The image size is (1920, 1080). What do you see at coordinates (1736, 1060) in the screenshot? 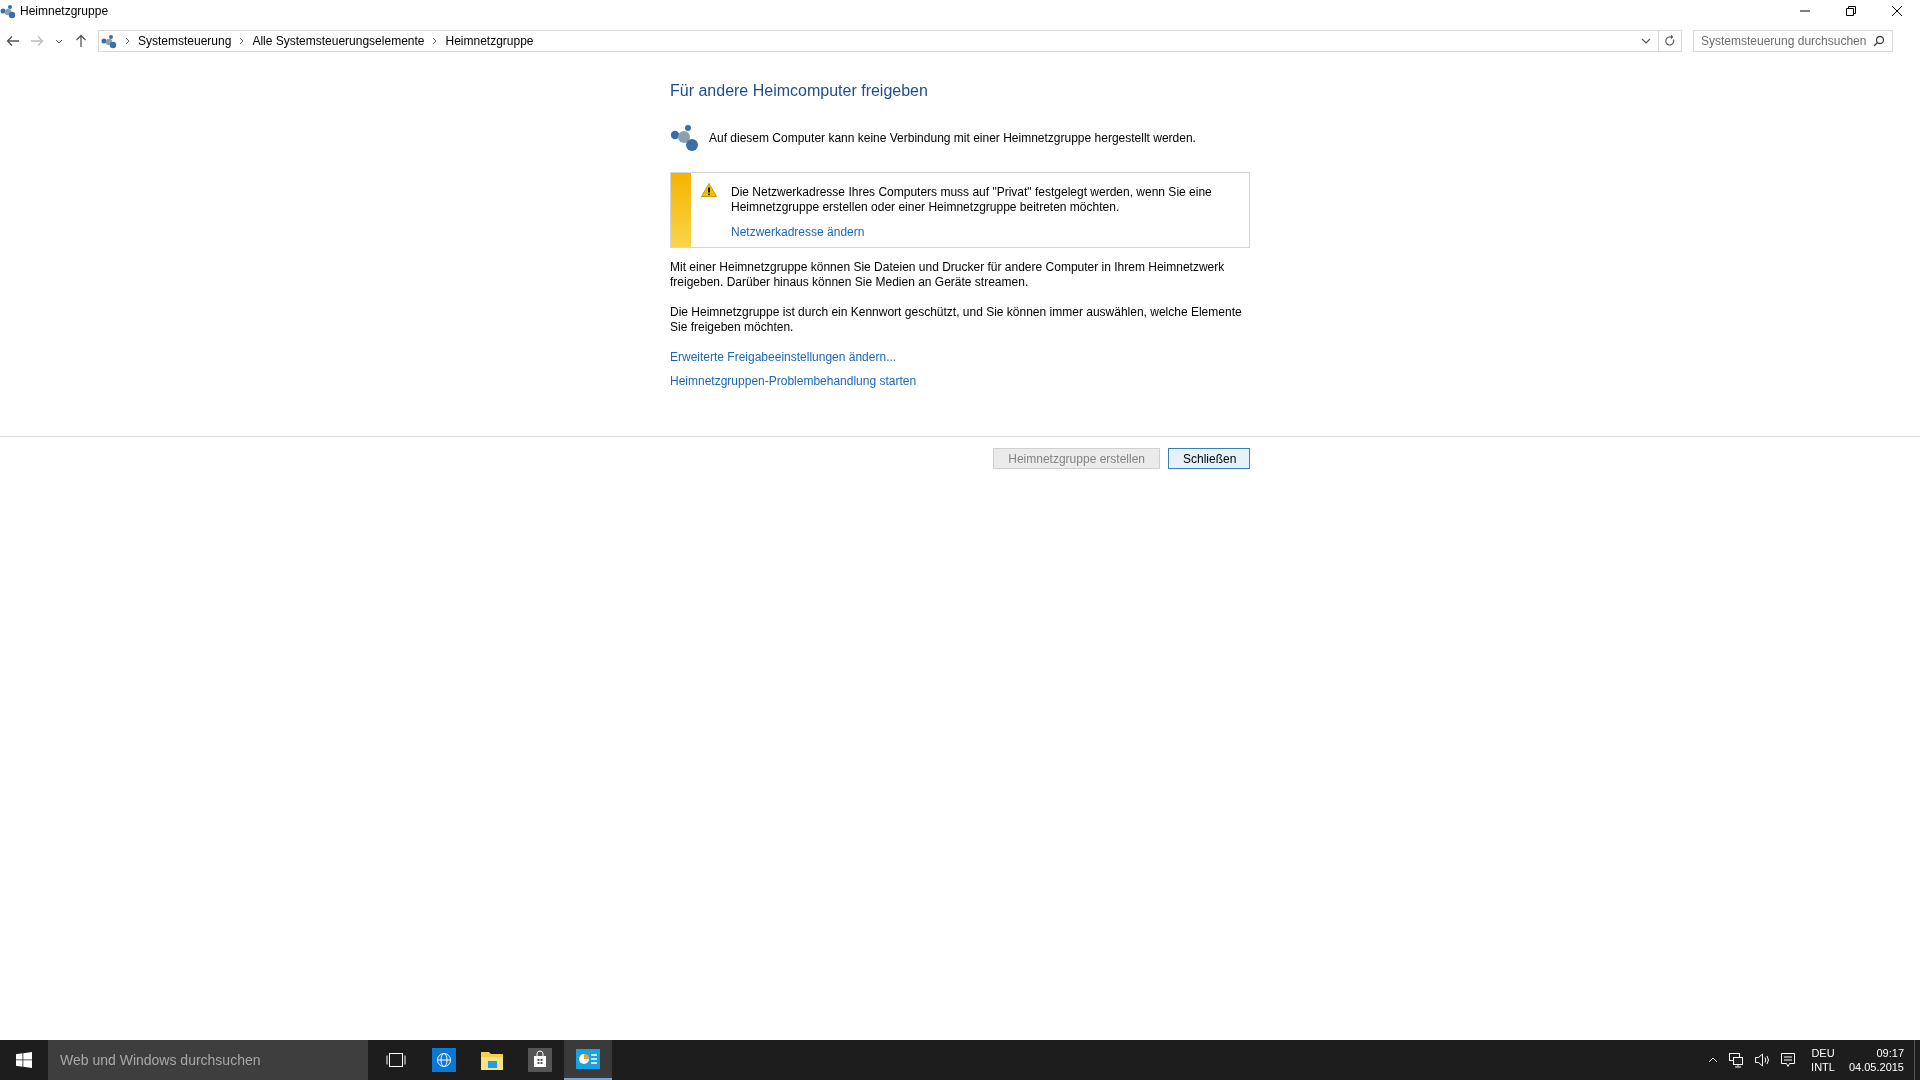
I see `network-icon` at bounding box center [1736, 1060].